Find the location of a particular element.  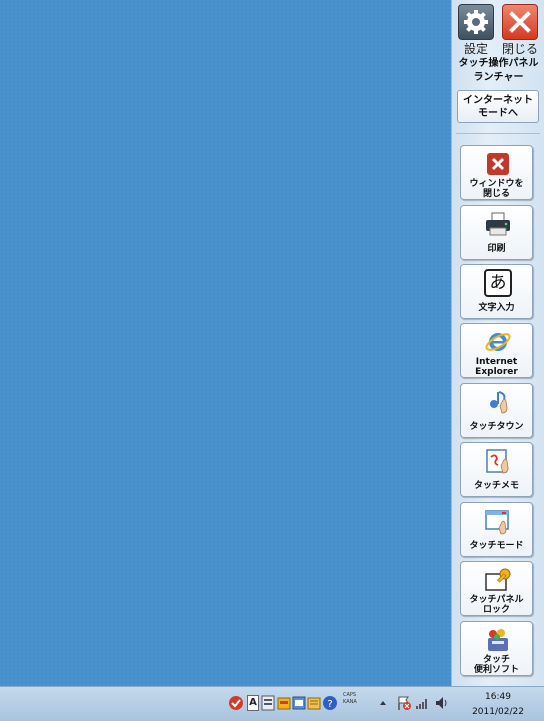

network-signal-icon is located at coordinates (422, 703).